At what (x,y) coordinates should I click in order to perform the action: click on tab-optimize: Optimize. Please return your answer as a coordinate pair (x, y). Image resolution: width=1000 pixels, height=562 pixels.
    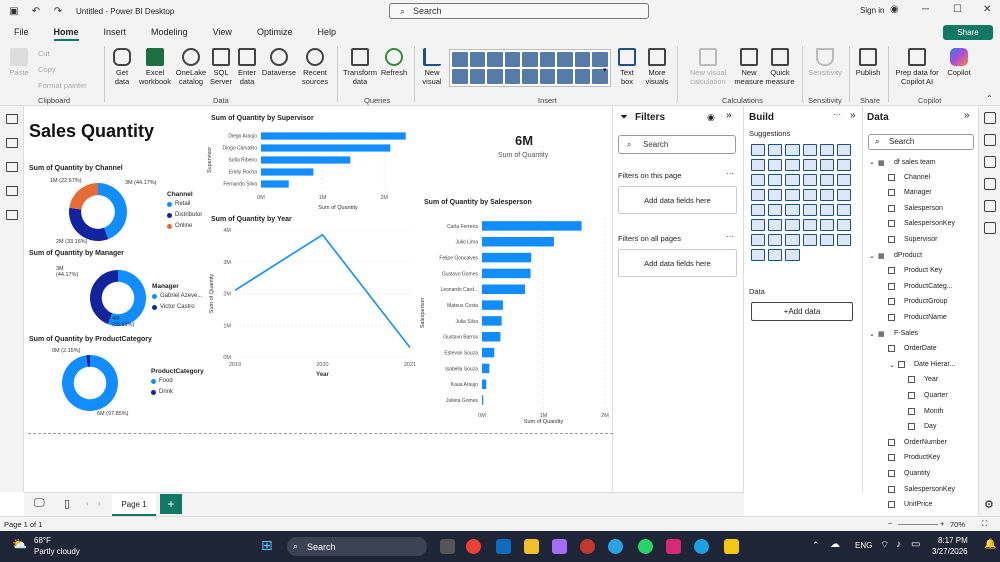
    Looking at the image, I should click on (275, 32).